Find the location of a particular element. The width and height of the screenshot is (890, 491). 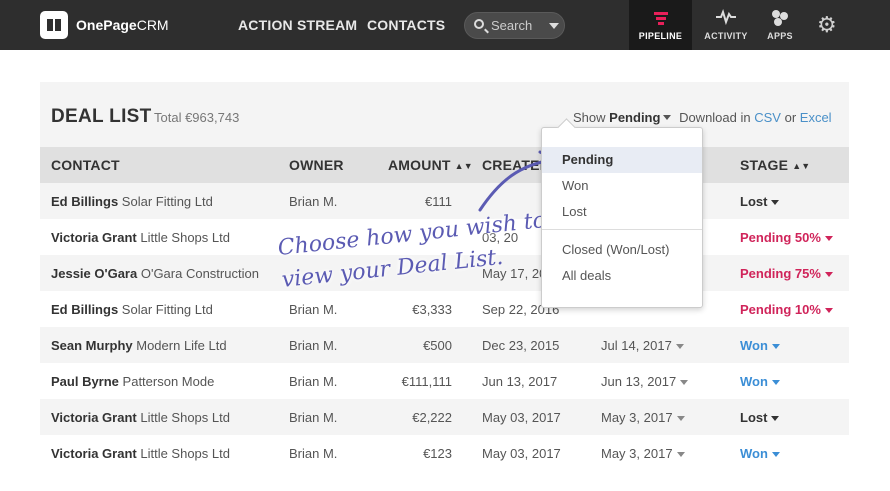

brand-logo: OnePageCRM is located at coordinates (104, 25).